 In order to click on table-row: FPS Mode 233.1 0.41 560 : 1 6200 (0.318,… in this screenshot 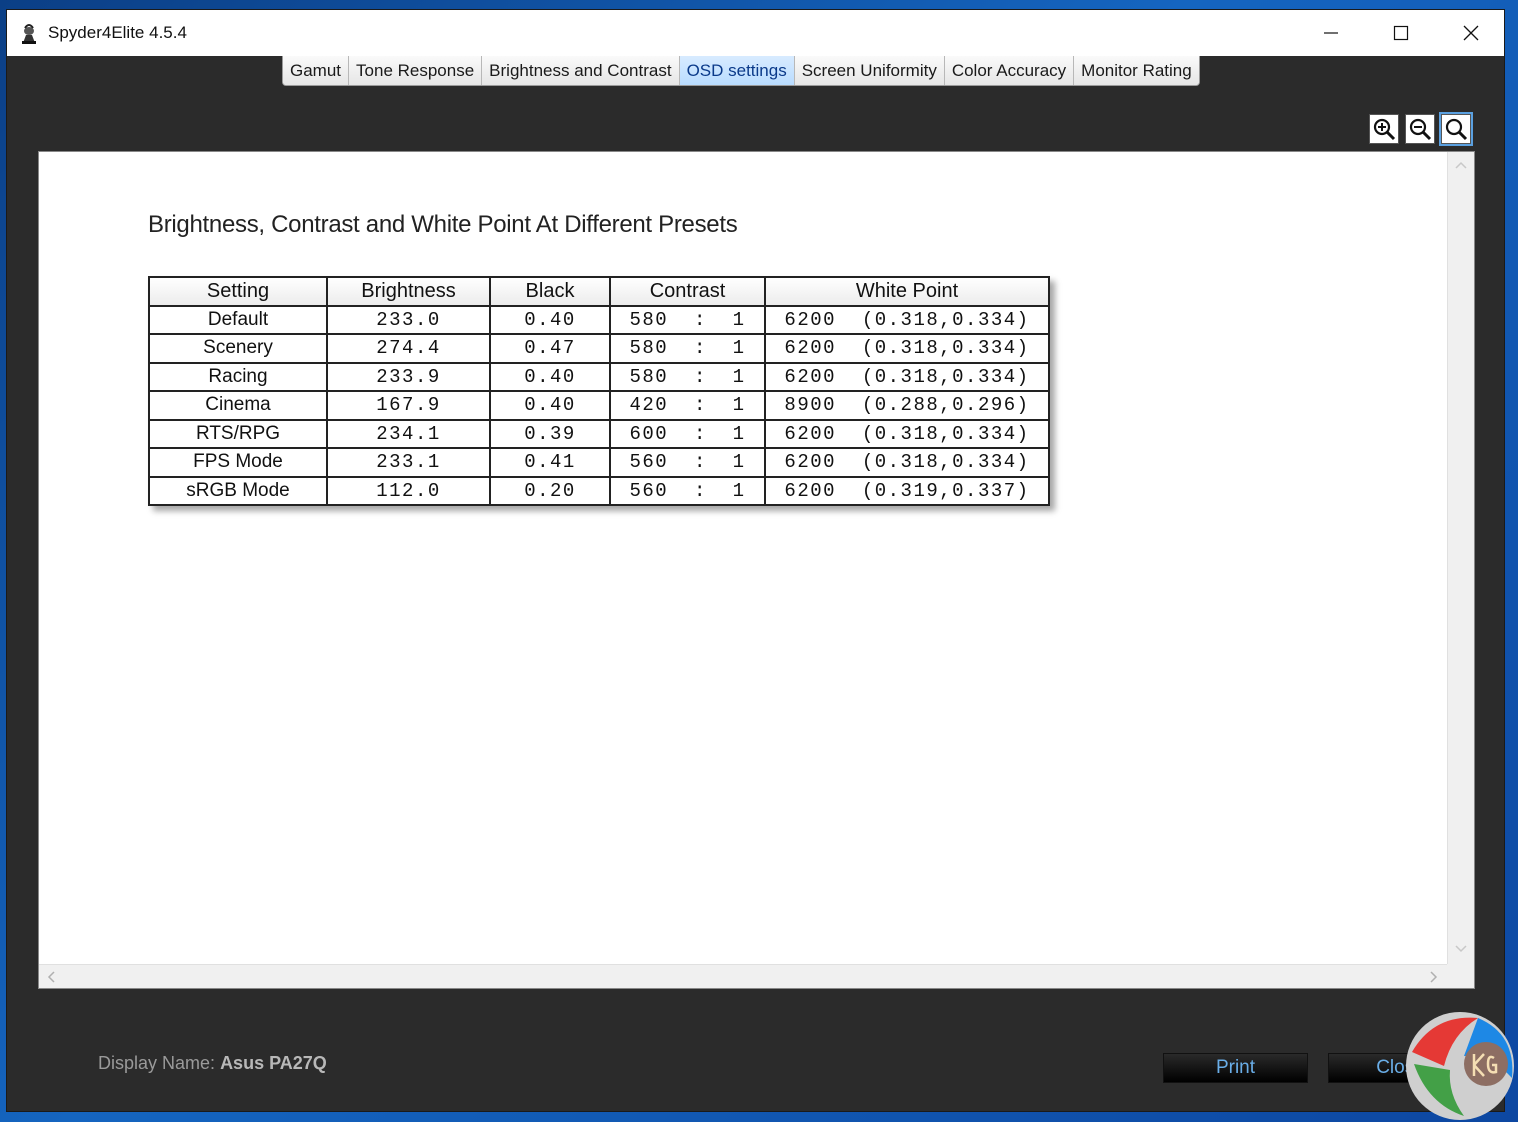, I will do `click(599, 462)`.